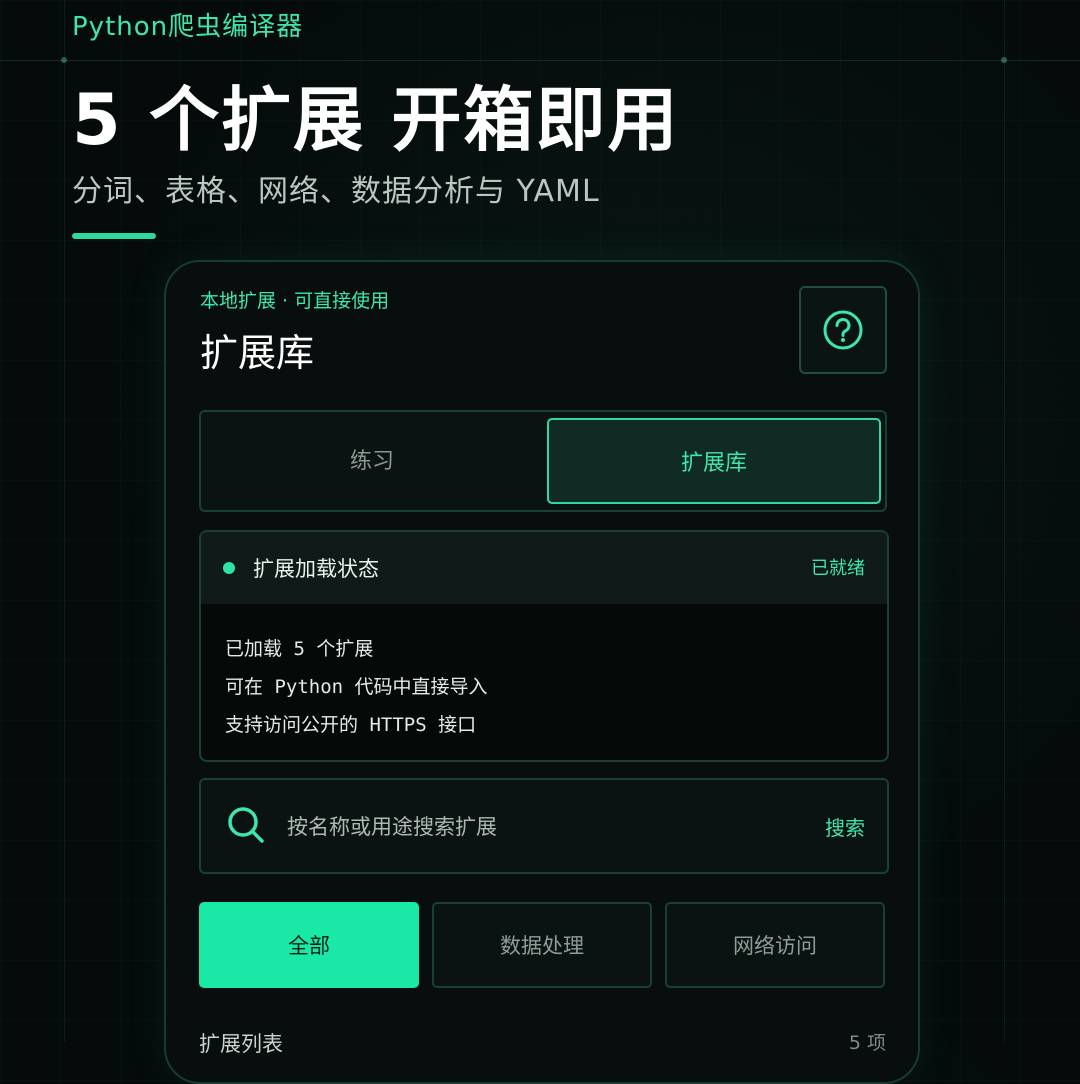 The height and width of the screenshot is (1084, 1080). I want to click on hero-subtitle: 分词、表格、网络、数据分析与 YAML, so click(336, 191).